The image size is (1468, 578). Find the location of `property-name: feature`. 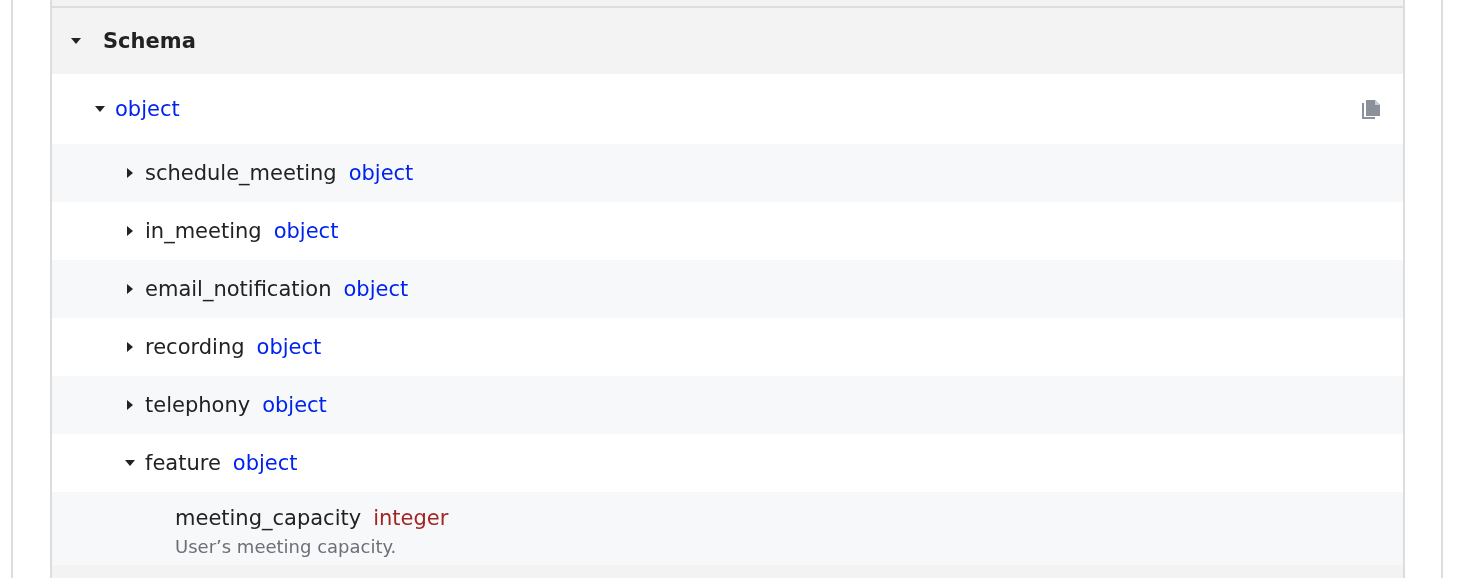

property-name: feature is located at coordinates (183, 463).